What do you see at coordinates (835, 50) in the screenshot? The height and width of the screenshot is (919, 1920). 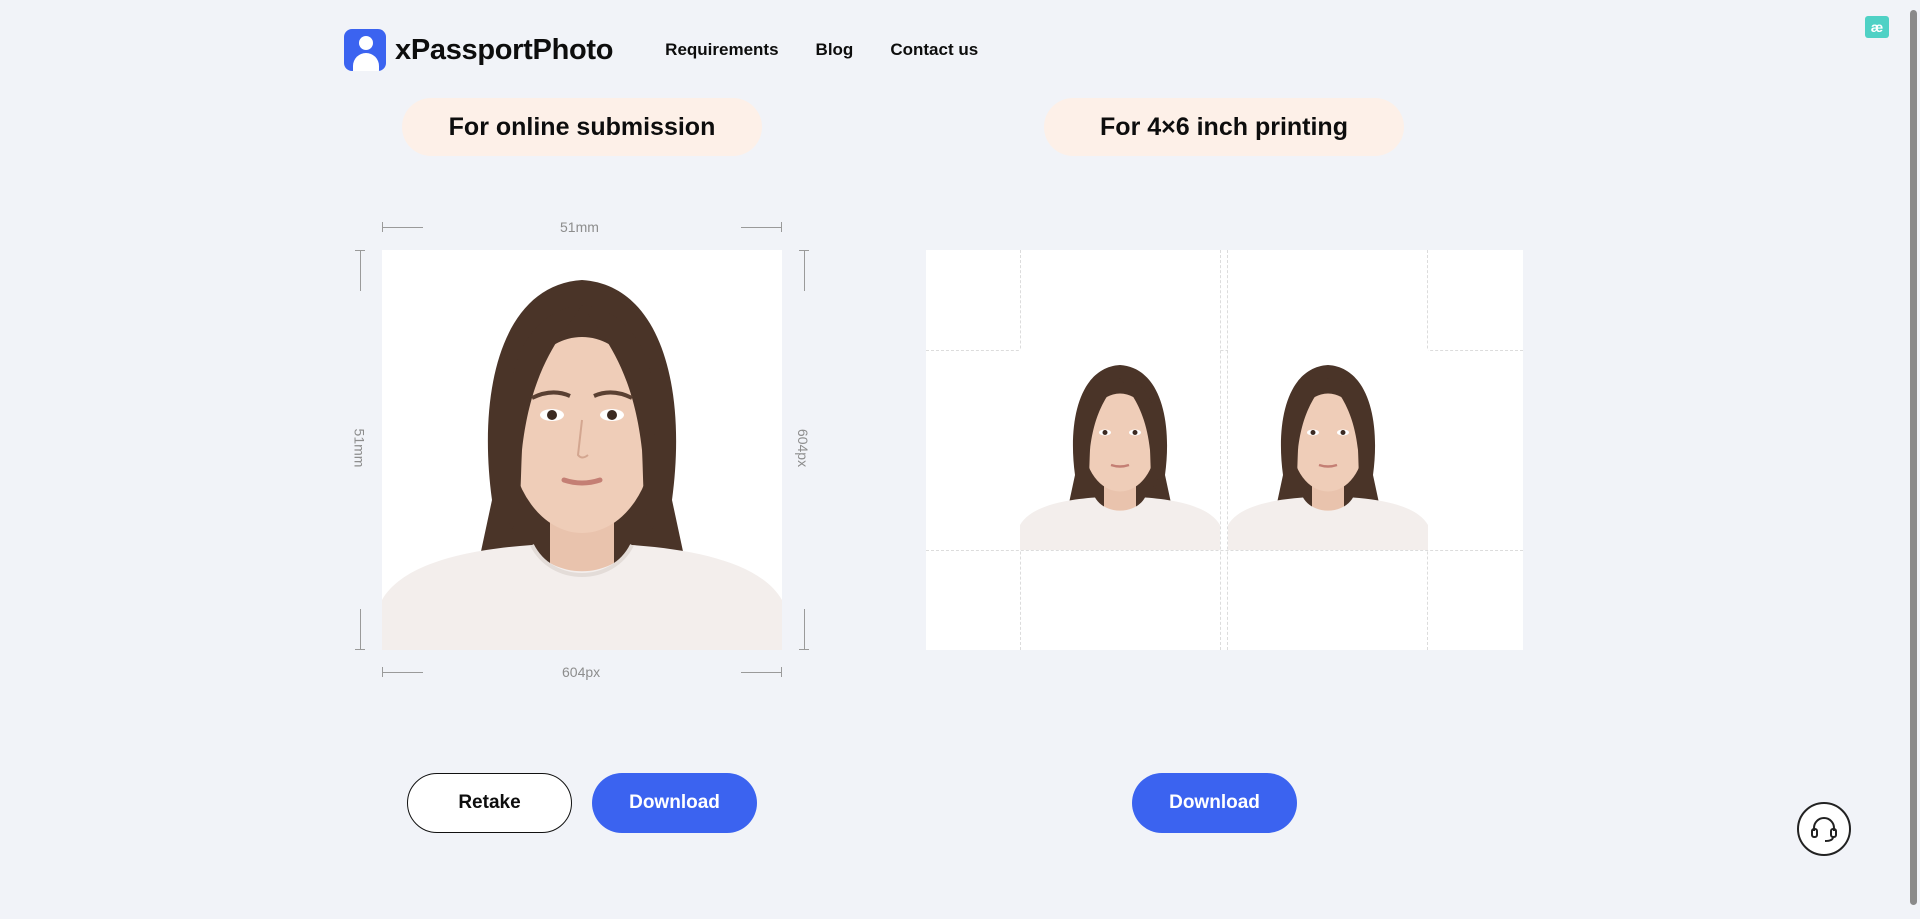 I see `nav-blog: Blog` at bounding box center [835, 50].